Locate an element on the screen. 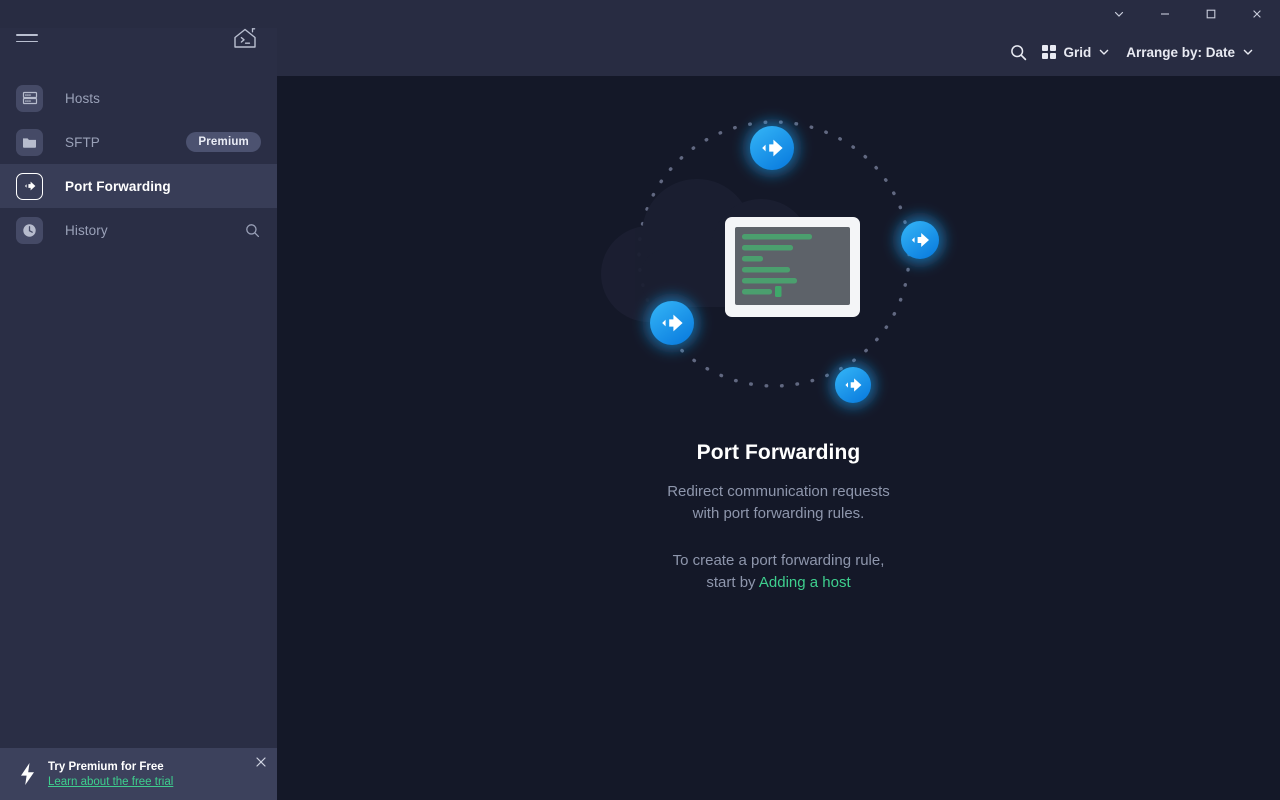 This screenshot has width=1280, height=800. minimize-icon is located at coordinates (1165, 14).